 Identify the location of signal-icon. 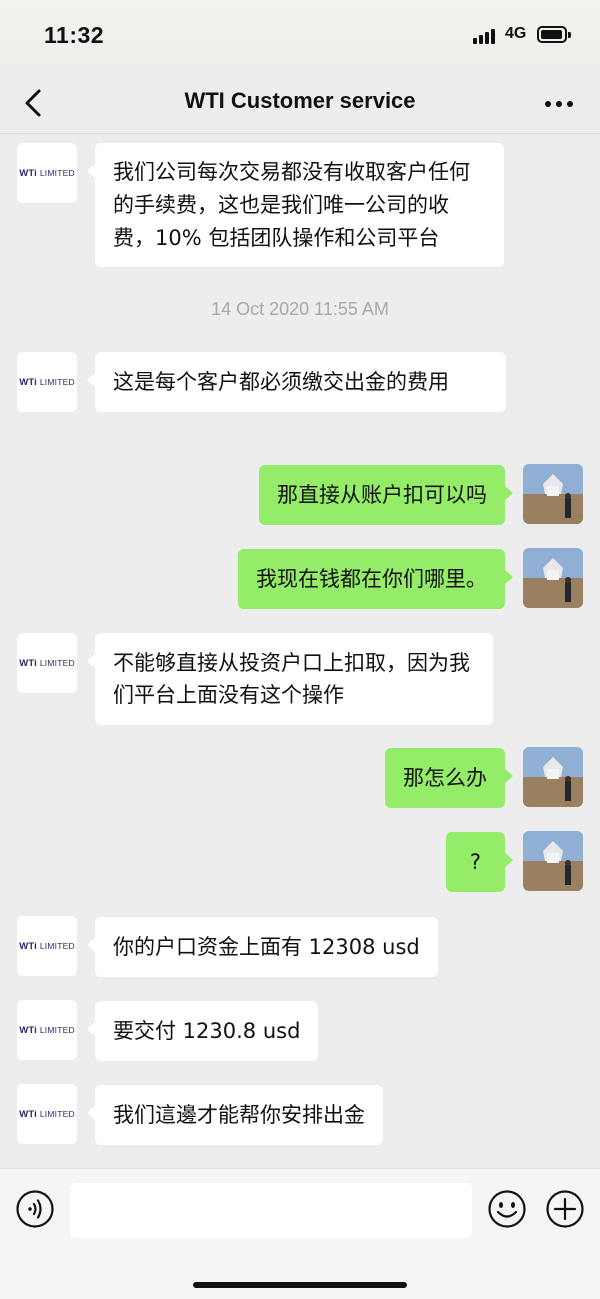
(484, 36).